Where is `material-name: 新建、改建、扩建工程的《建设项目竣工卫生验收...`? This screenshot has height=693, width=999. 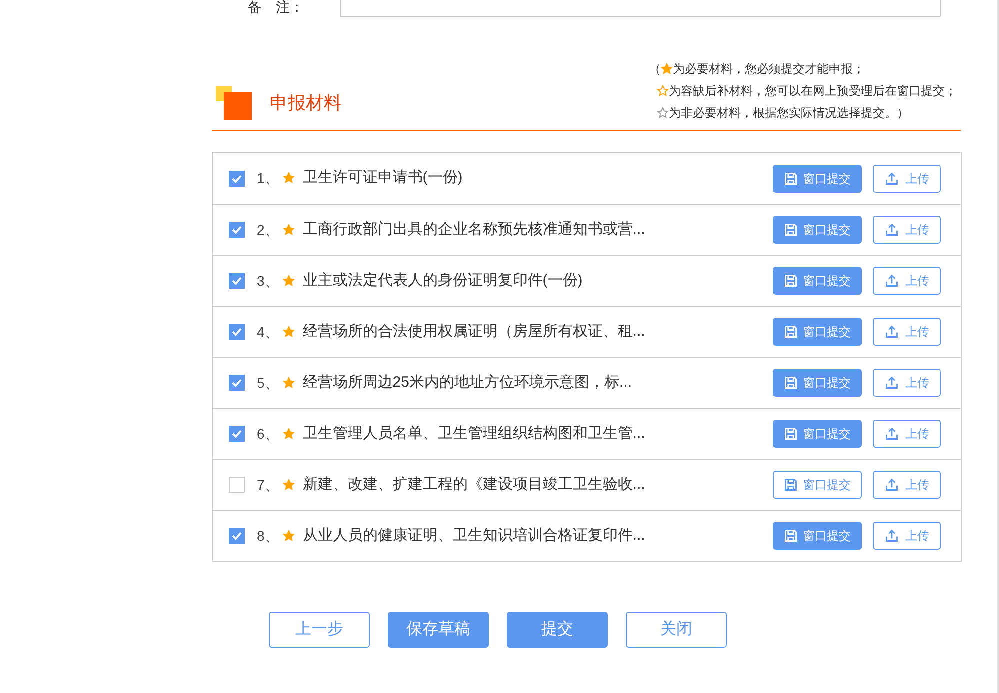
material-name: 新建、改建、扩建工程的《建设项目竣工卫生验收... is located at coordinates (474, 484).